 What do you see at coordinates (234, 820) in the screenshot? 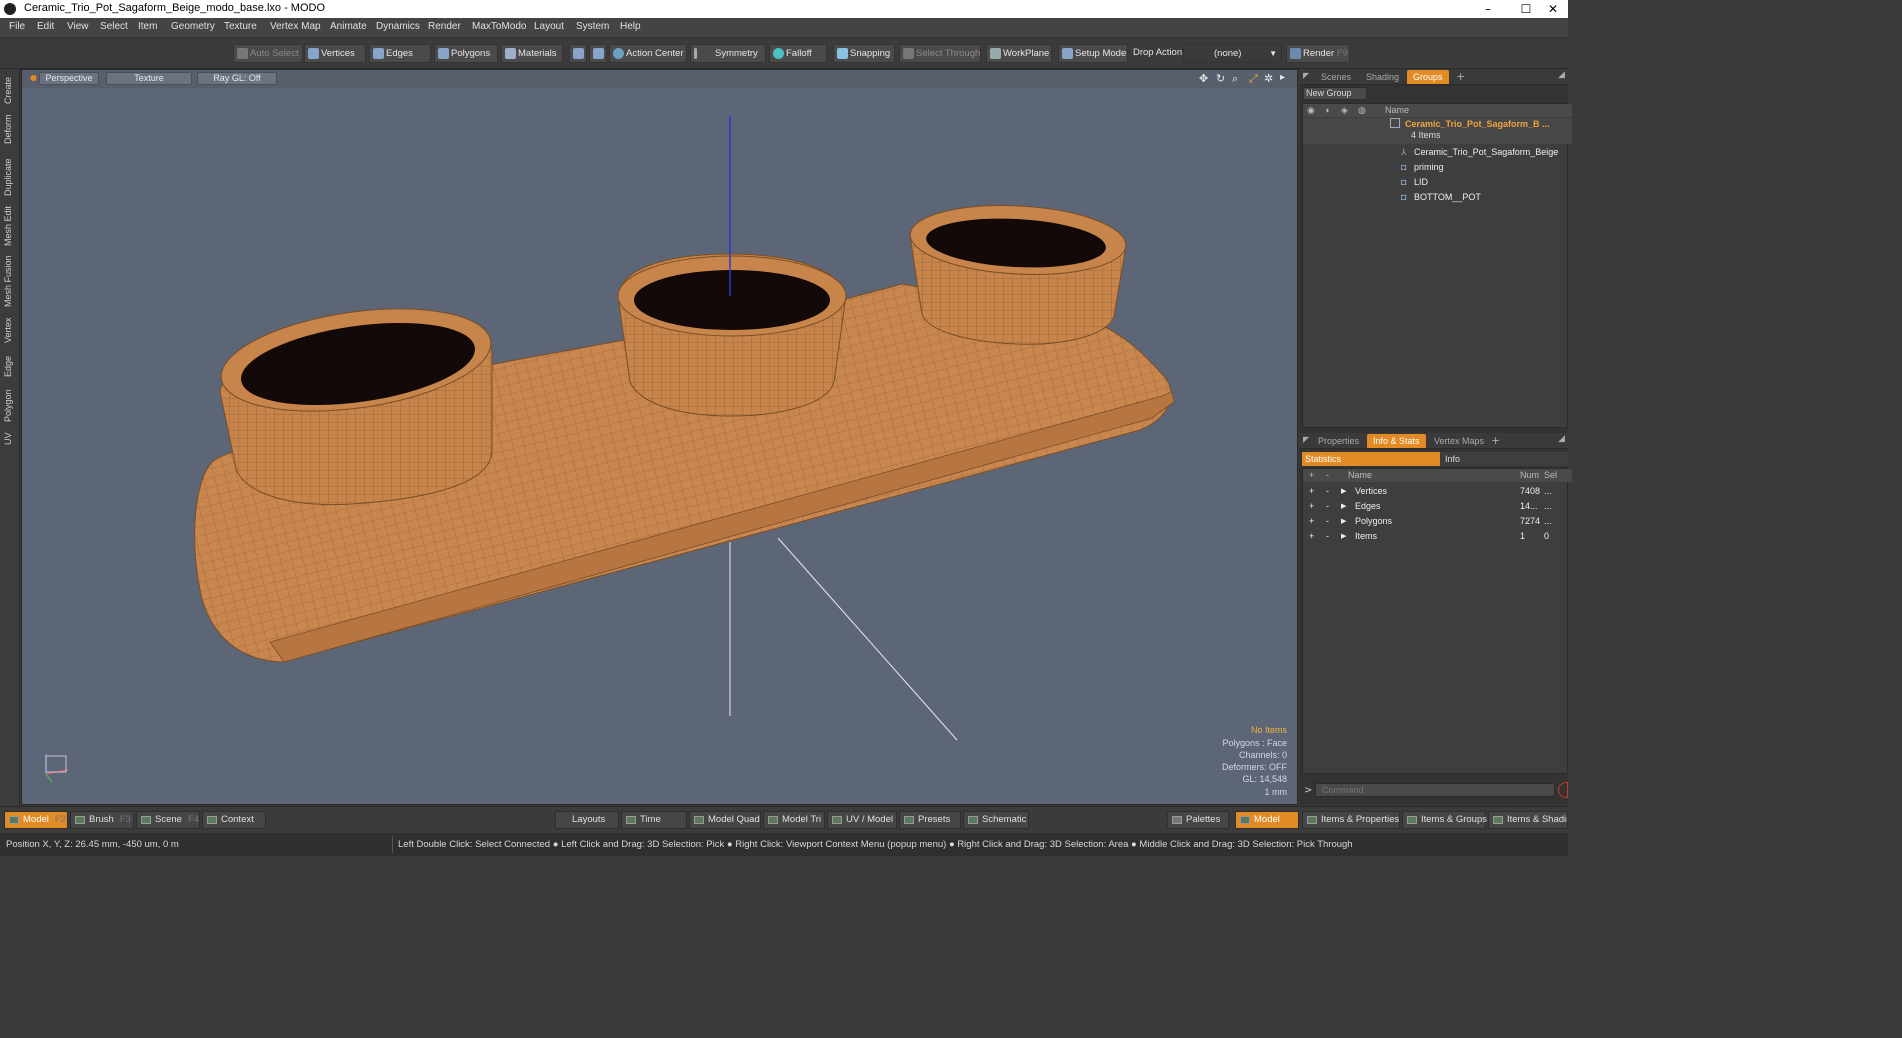
I see `context-button: Context` at bounding box center [234, 820].